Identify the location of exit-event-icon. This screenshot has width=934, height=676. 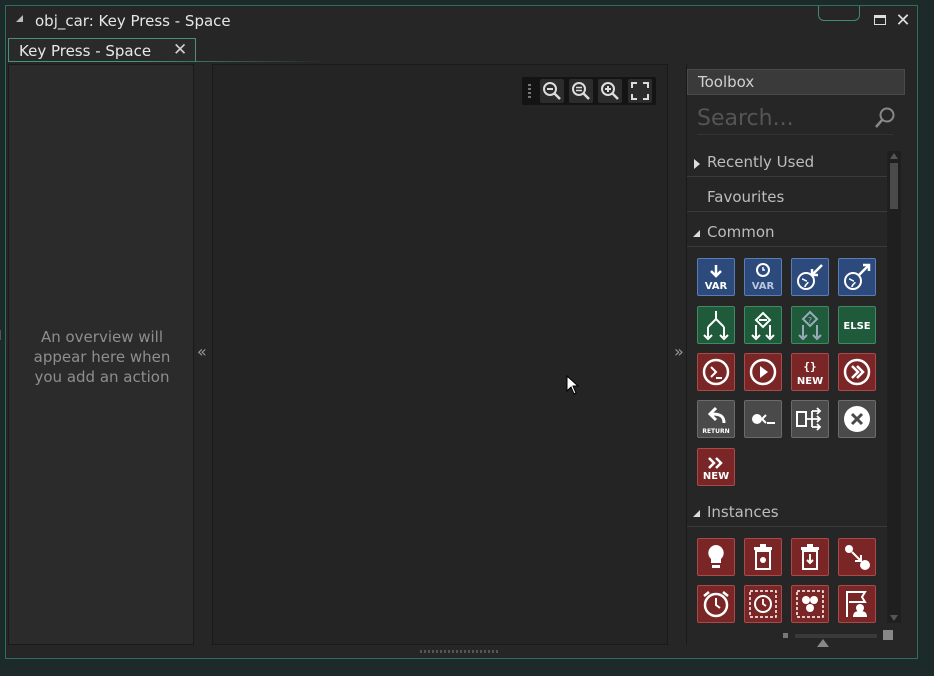
(857, 419).